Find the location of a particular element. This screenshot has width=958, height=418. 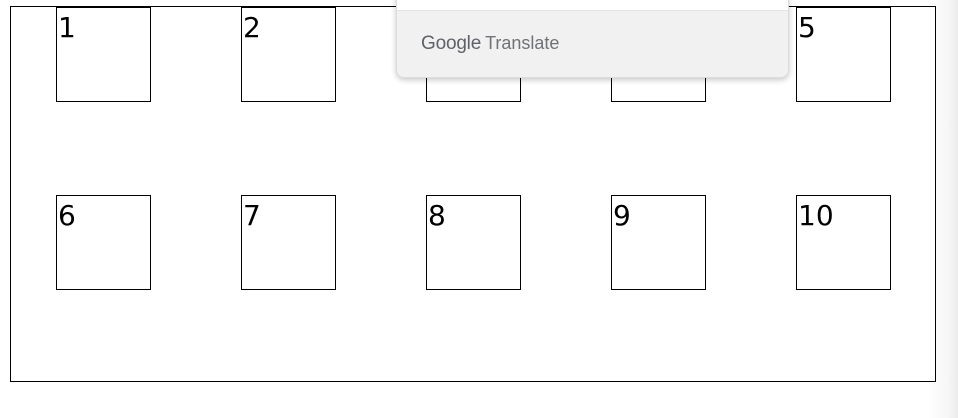

grid-box-label: 1 is located at coordinates (67, 27).